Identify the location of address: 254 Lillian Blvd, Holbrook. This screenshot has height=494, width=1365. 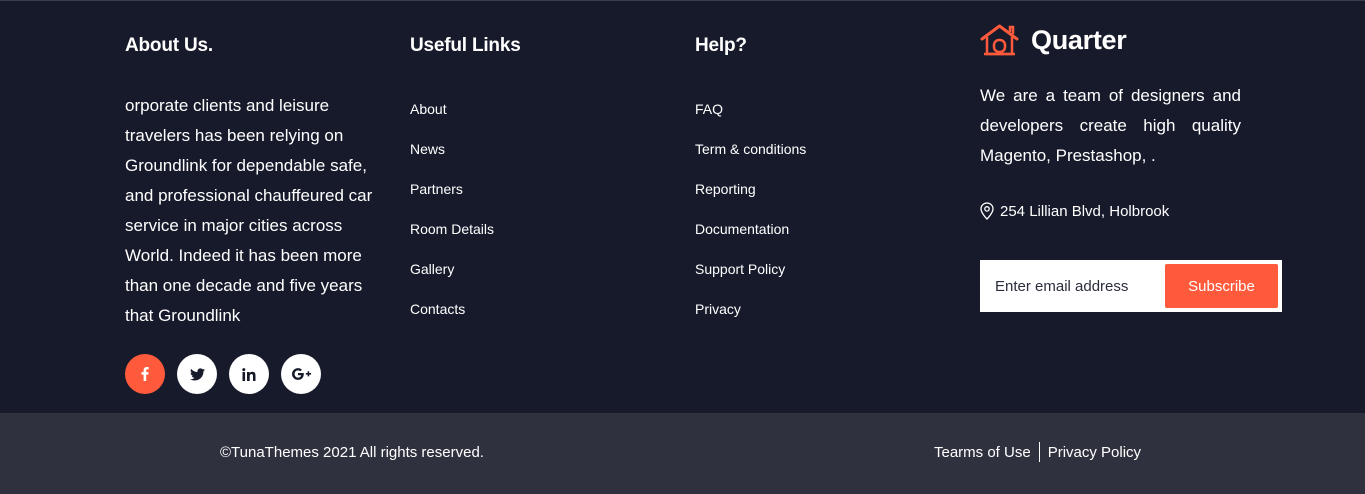
(1074, 211).